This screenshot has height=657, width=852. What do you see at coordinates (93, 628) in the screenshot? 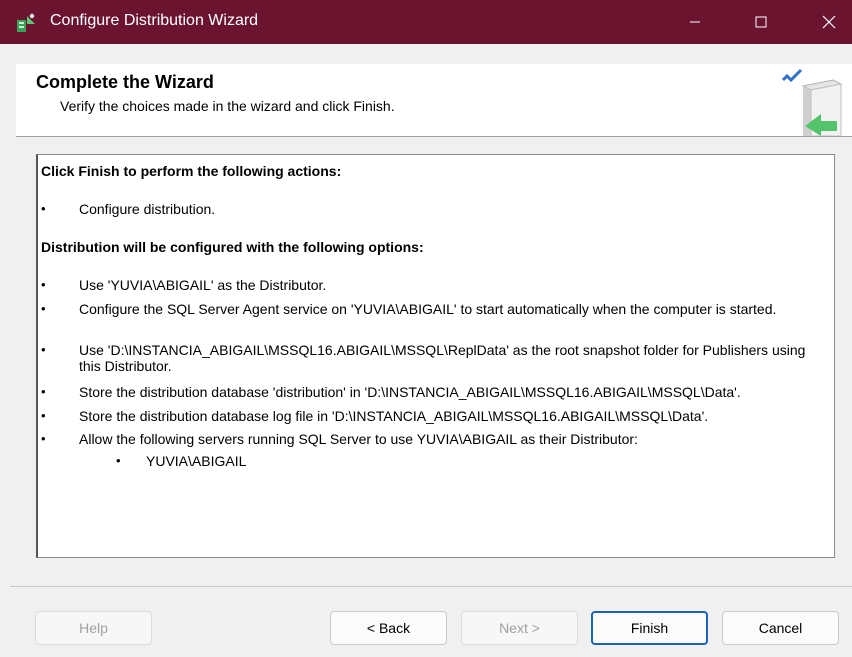
I see `help-button: Help` at bounding box center [93, 628].